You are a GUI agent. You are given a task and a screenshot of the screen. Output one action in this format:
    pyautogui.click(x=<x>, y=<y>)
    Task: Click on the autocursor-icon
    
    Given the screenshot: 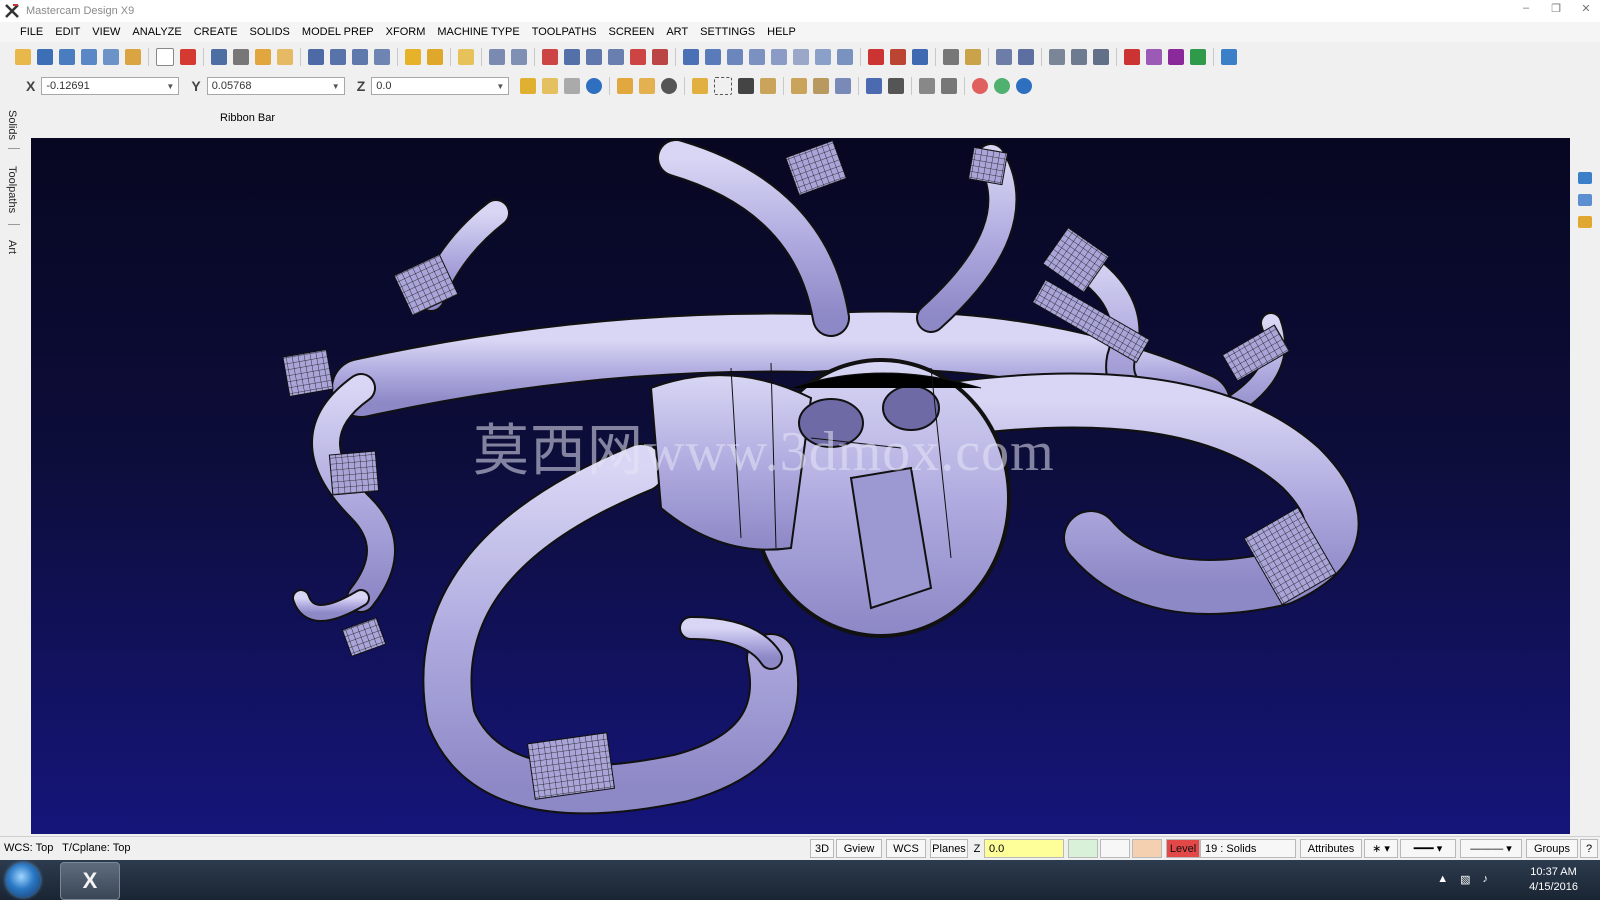 What is the action you would take?
    pyautogui.click(x=550, y=86)
    